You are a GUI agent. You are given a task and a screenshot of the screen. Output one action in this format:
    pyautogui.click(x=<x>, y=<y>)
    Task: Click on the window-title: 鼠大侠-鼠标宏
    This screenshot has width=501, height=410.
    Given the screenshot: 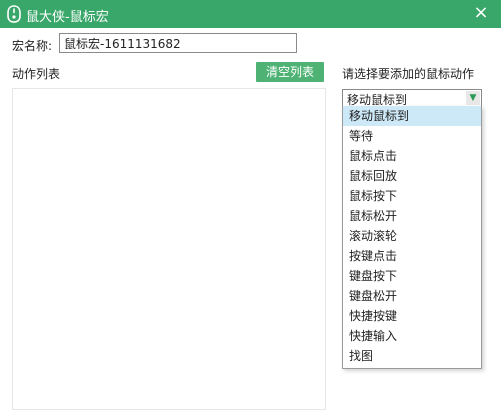 What is the action you would take?
    pyautogui.click(x=67, y=17)
    